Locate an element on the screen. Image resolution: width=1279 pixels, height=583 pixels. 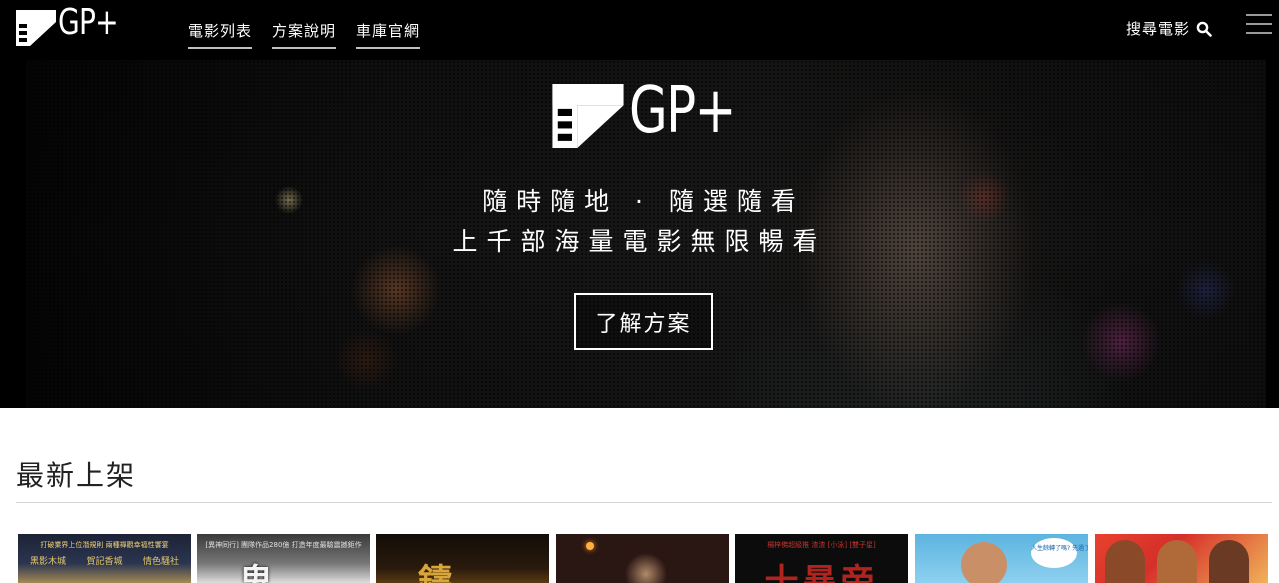
poster-text: 情色騷社 is located at coordinates (160, 562).